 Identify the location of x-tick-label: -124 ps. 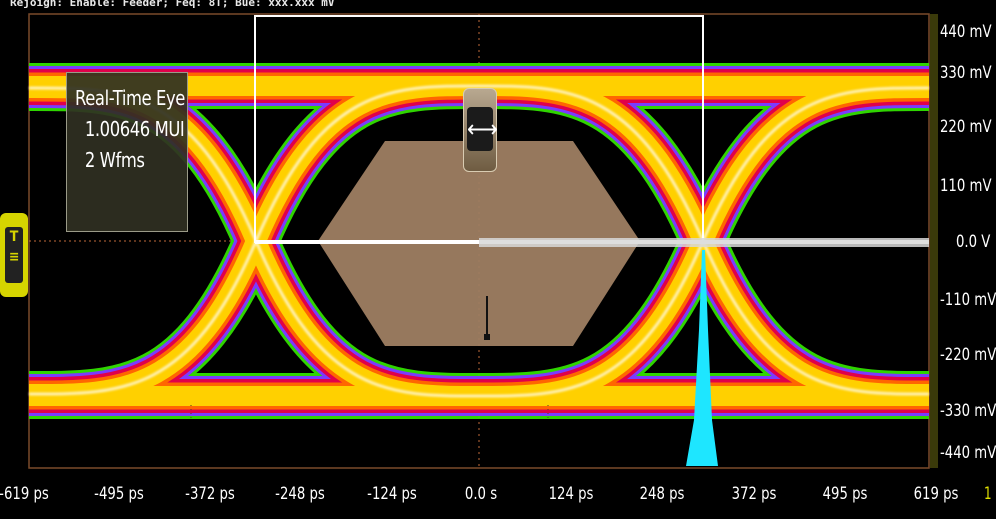
(392, 494).